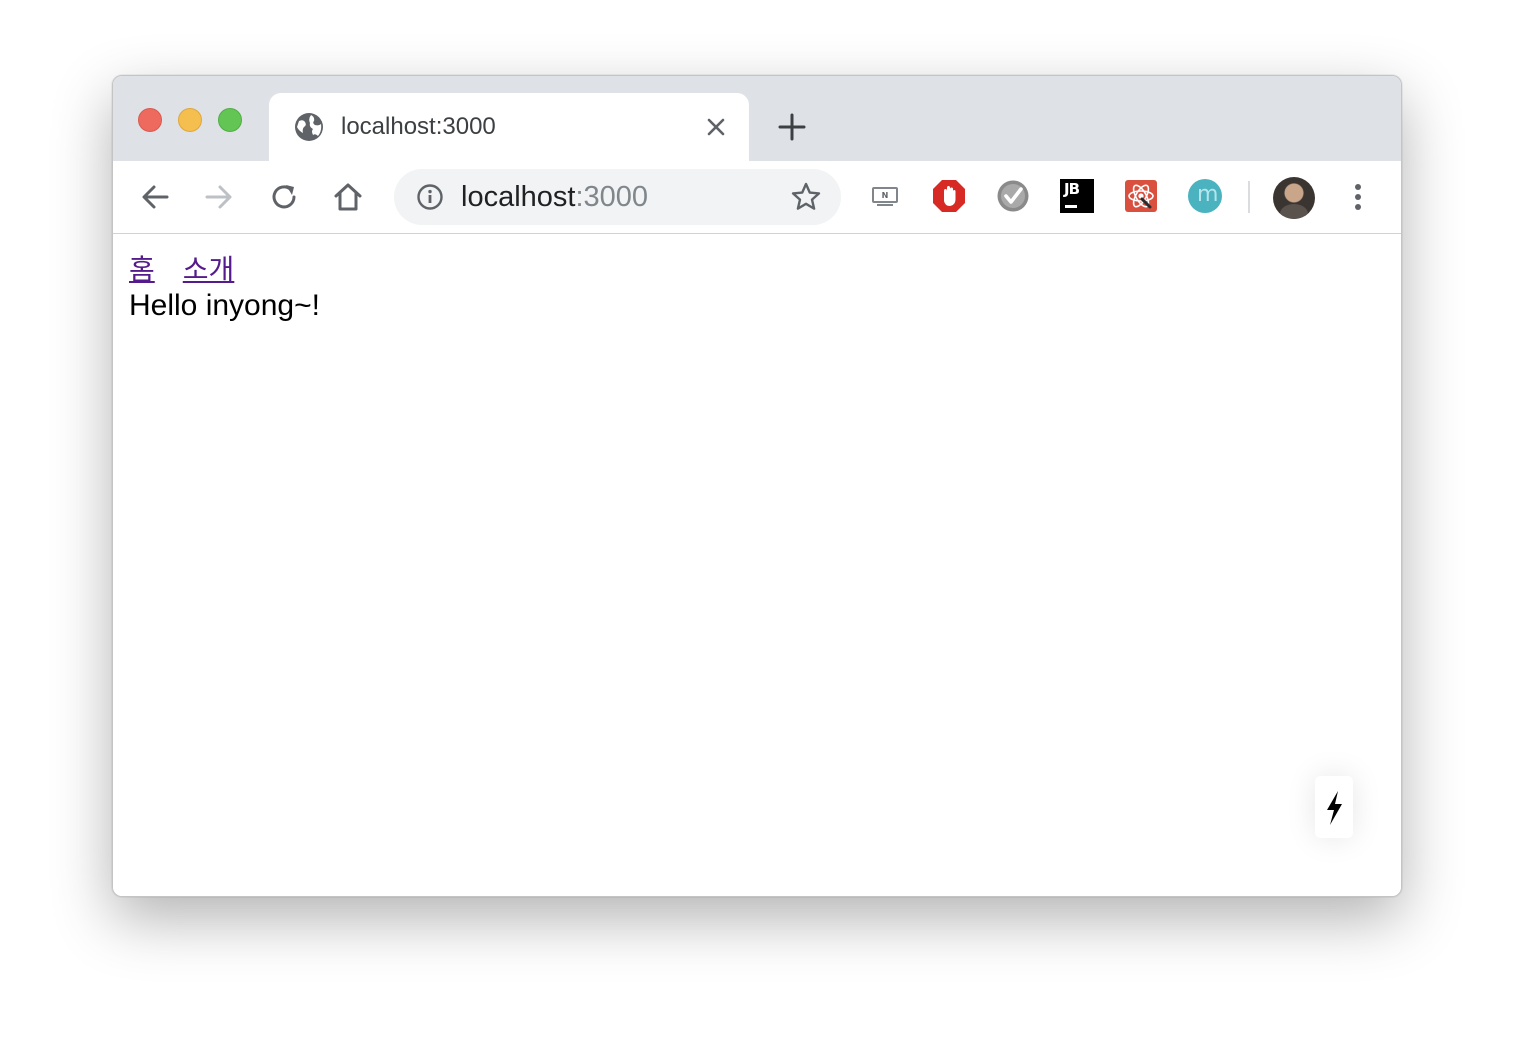 This screenshot has width=1514, height=1046. Describe the element at coordinates (792, 127) in the screenshot. I see `new-tab-button` at that location.